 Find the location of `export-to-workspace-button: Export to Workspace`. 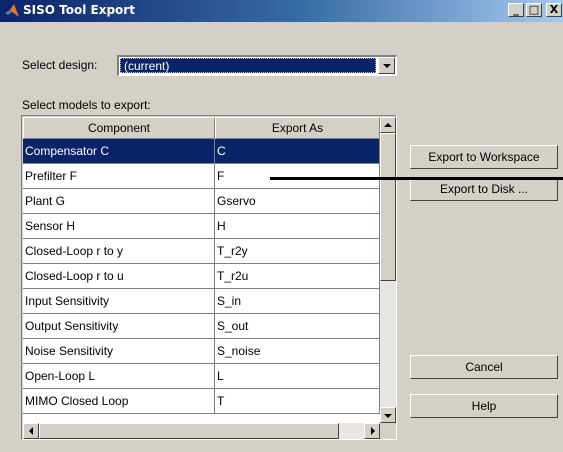

export-to-workspace-button: Export to Workspace is located at coordinates (484, 157).